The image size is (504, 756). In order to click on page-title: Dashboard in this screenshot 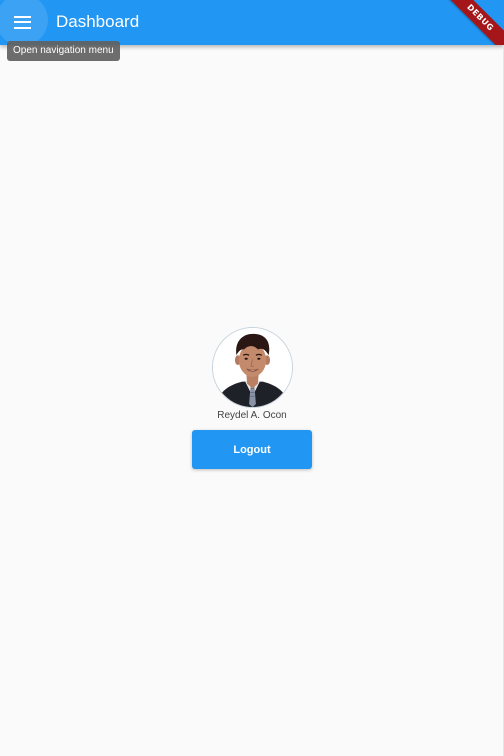, I will do `click(98, 21)`.